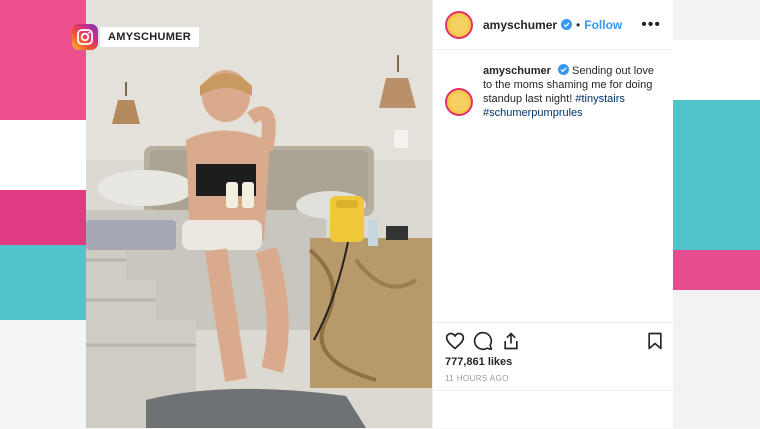  I want to click on post-header: amyschumer • Follow •••, so click(553, 25).